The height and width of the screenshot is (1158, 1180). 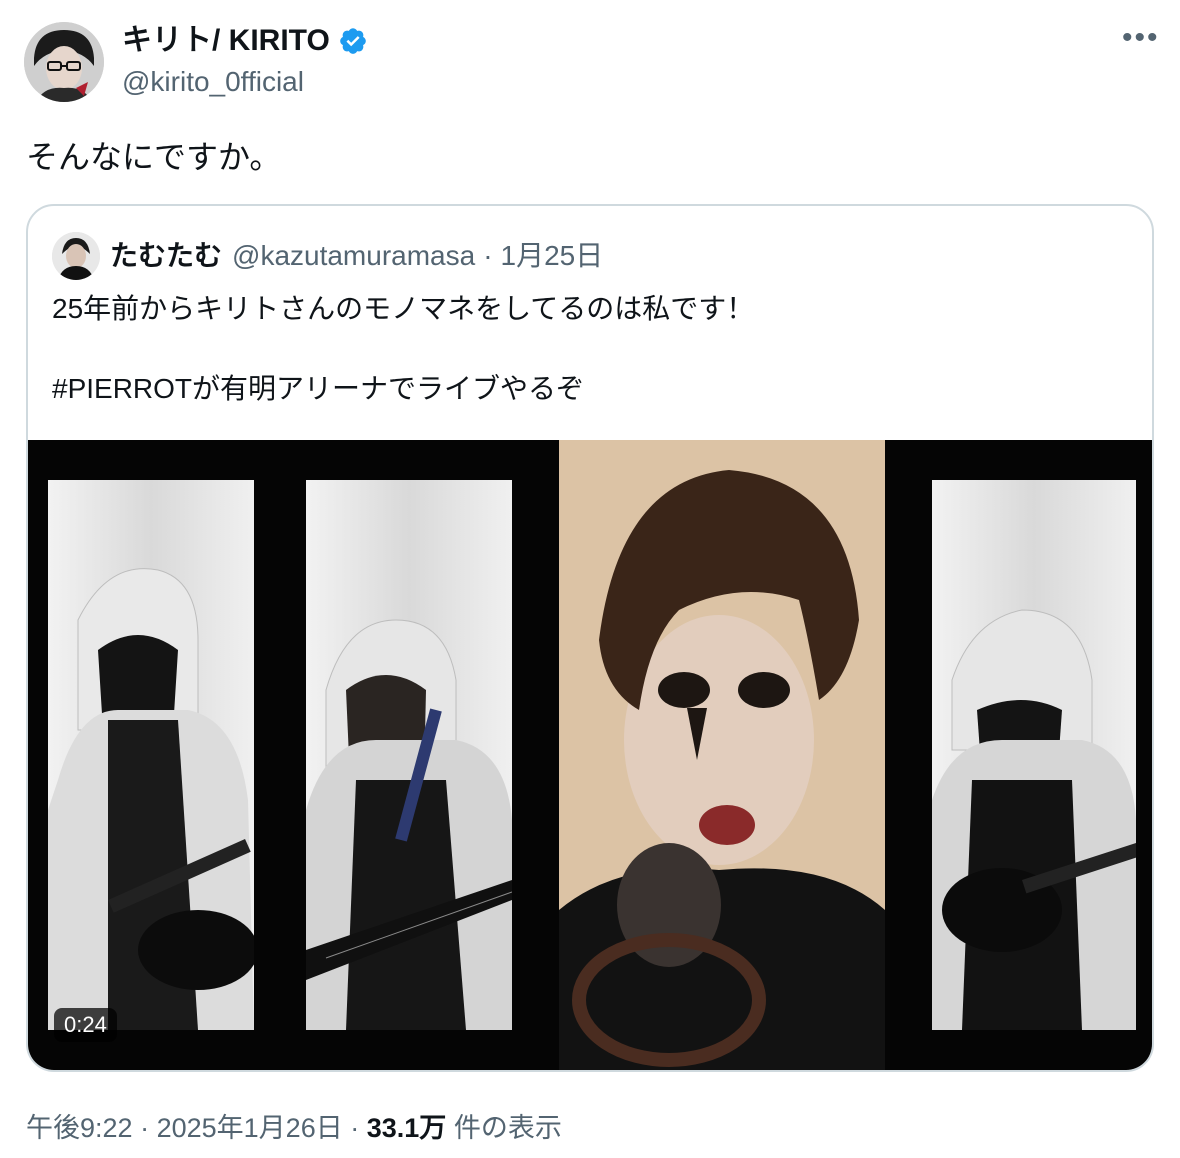 What do you see at coordinates (76, 256) in the screenshot?
I see `quoted-author-avatar` at bounding box center [76, 256].